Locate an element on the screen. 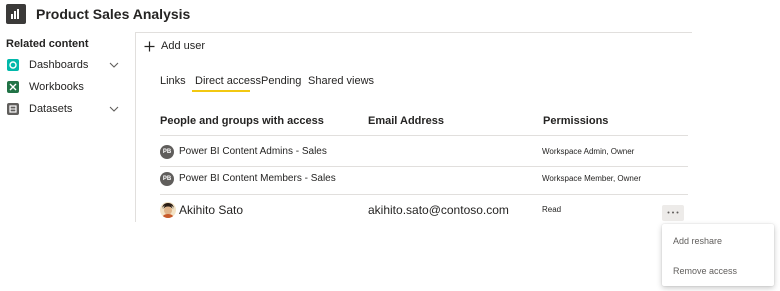 Image resolution: width=780 pixels, height=291 pixels. row-context-menu: Add reshare Remove access is located at coordinates (718, 255).